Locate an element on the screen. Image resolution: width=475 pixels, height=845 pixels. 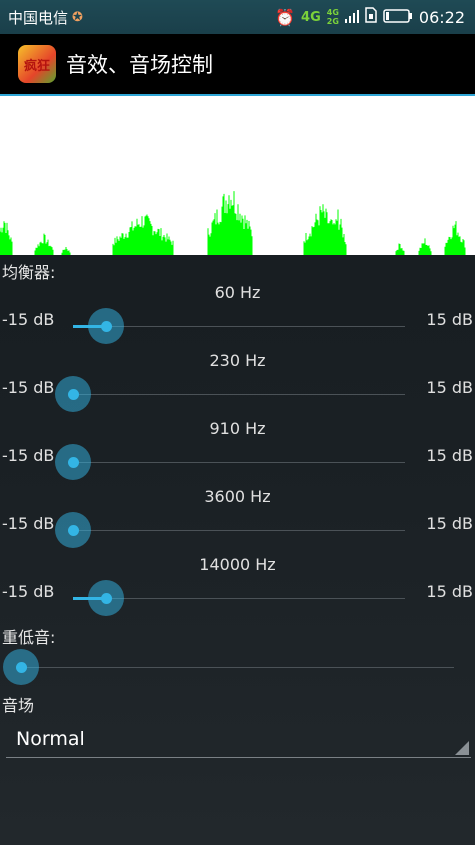
band-frequency-label: 14000 Hz is located at coordinates (237, 564).